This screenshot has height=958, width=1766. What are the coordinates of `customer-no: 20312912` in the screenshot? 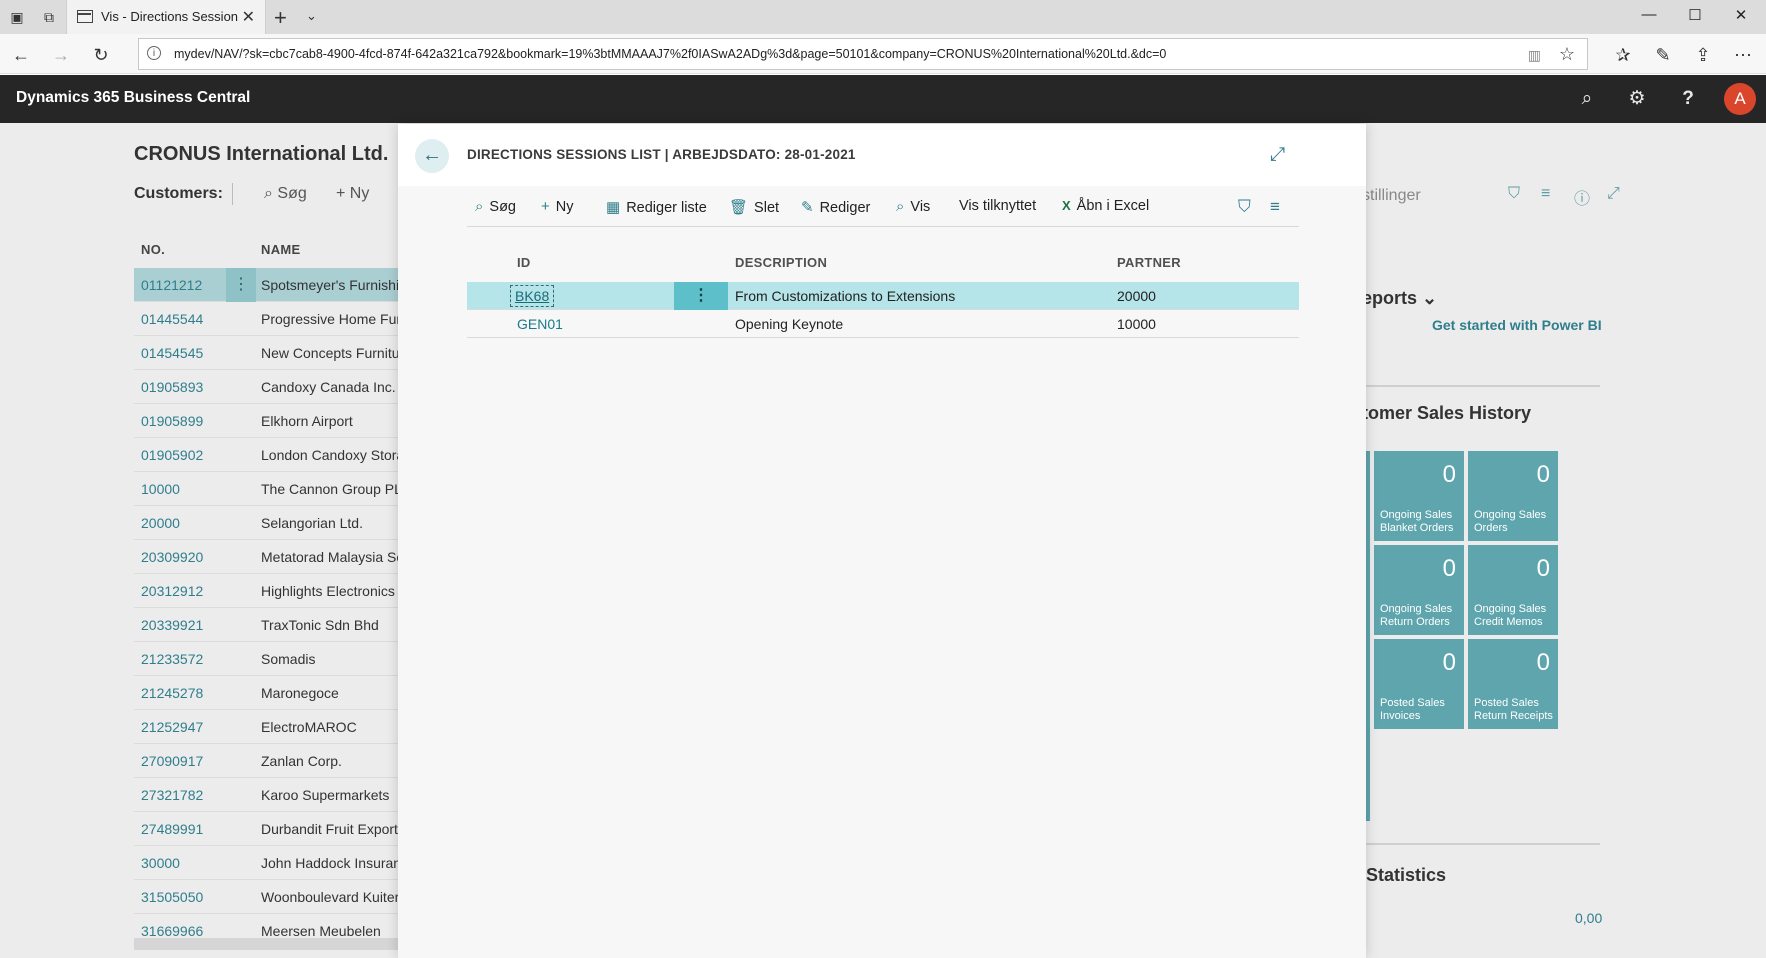 It's located at (172, 591).